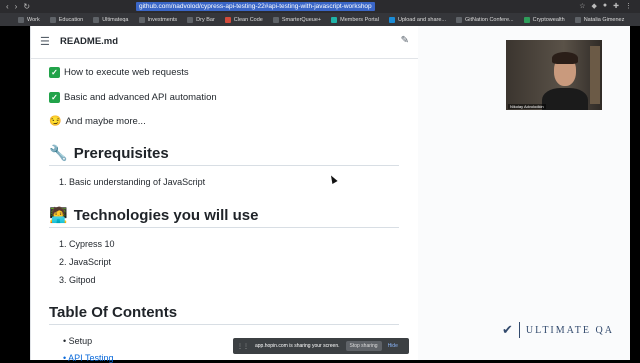  What do you see at coordinates (296, 19) in the screenshot?
I see `bookmark-smarterqueue: SmarterQueue+` at bounding box center [296, 19].